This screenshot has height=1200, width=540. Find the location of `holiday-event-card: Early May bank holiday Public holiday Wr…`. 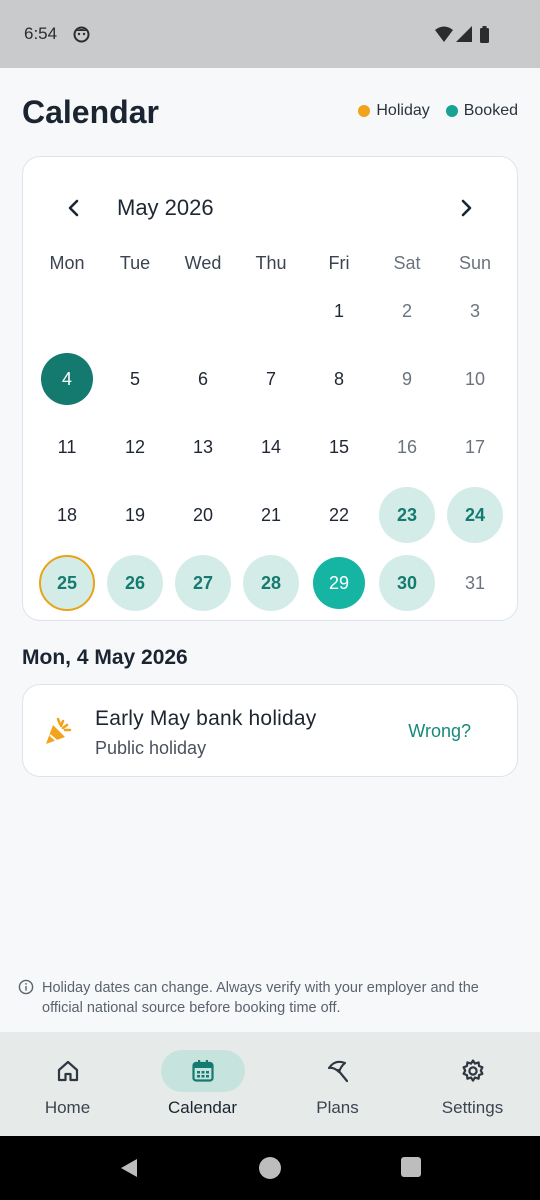

holiday-event-card: Early May bank holiday Public holiday Wr… is located at coordinates (270, 730).